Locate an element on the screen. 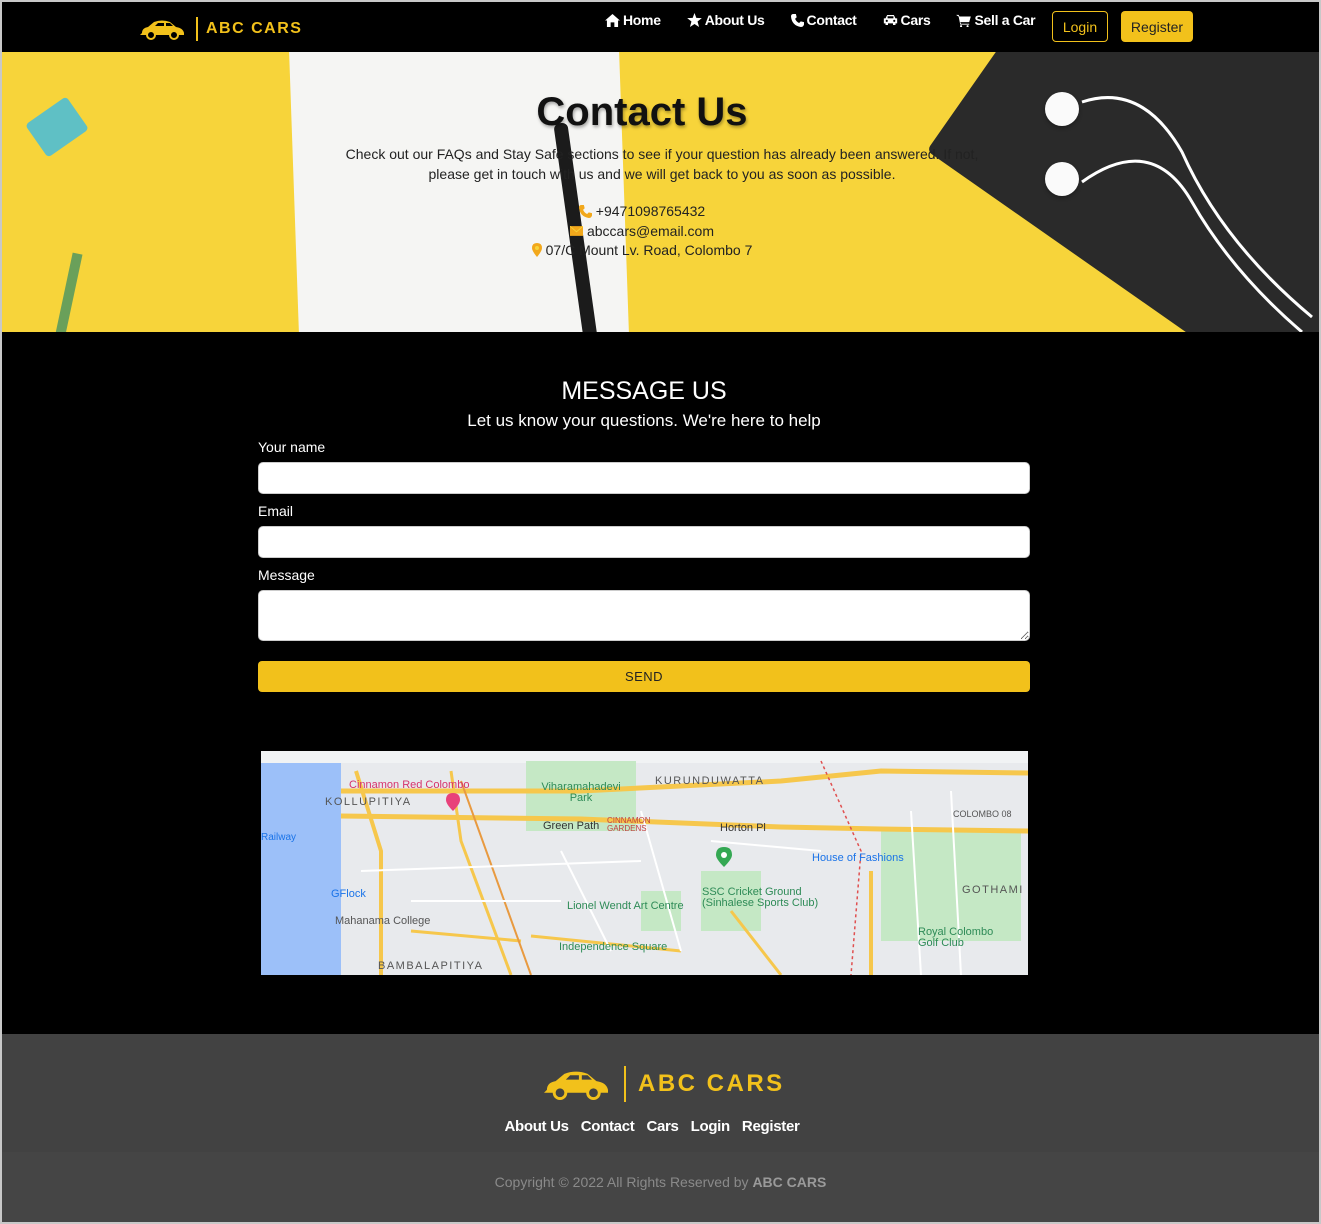  nav-contact: Contact is located at coordinates (823, 20).